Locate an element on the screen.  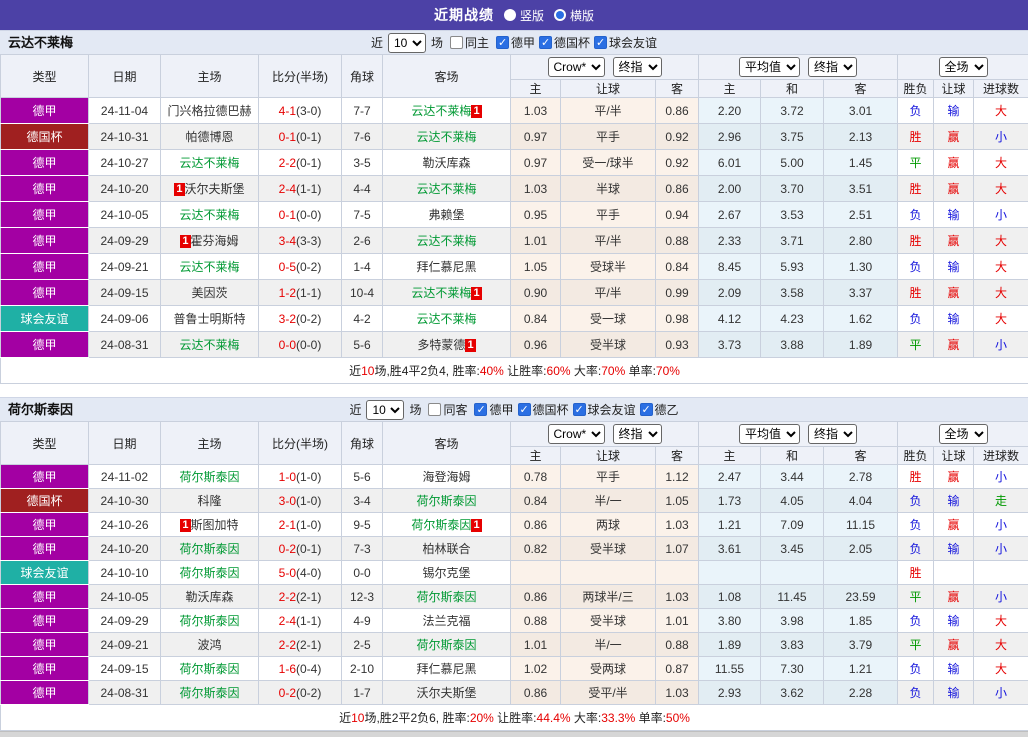
fulltime-score: 3-2 is located at coordinates (287, 319).